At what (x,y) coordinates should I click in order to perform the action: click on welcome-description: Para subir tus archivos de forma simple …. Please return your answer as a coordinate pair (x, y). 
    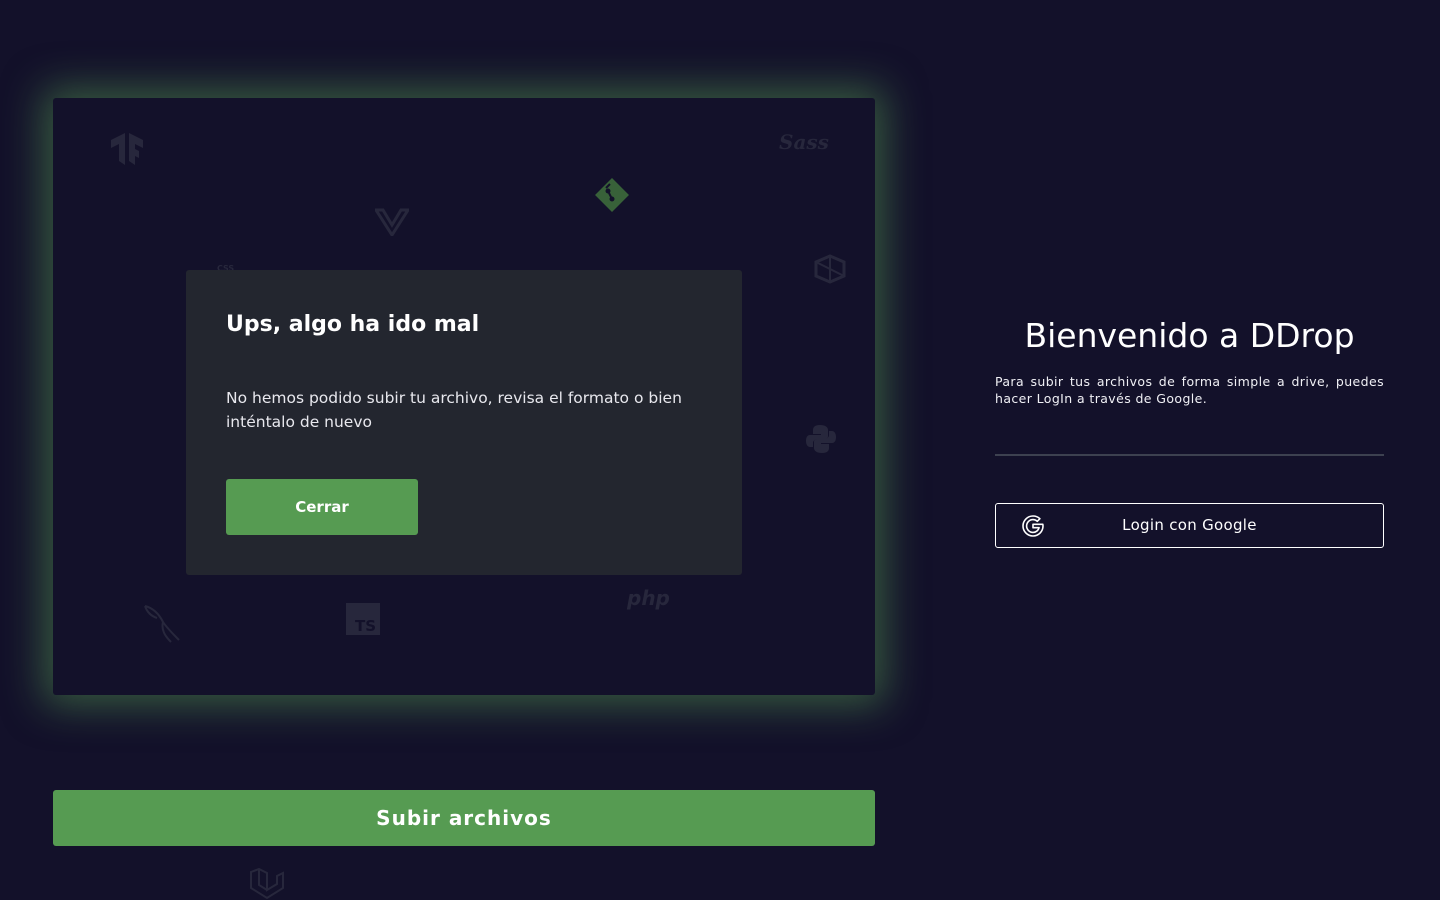
    Looking at the image, I should click on (1189, 390).